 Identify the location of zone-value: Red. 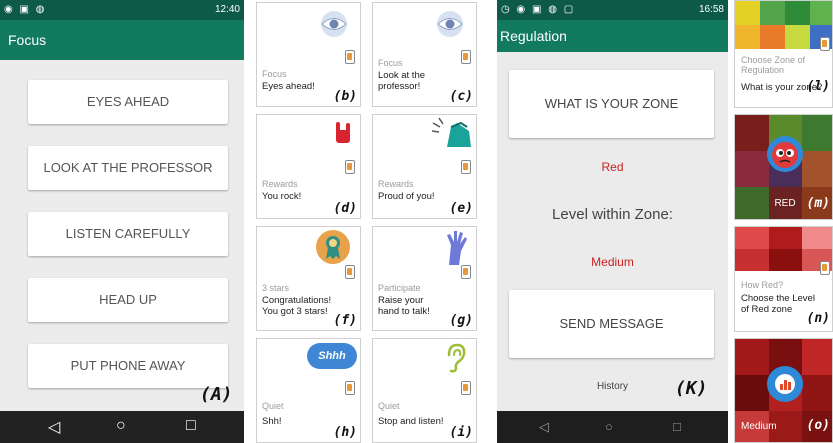
(612, 167).